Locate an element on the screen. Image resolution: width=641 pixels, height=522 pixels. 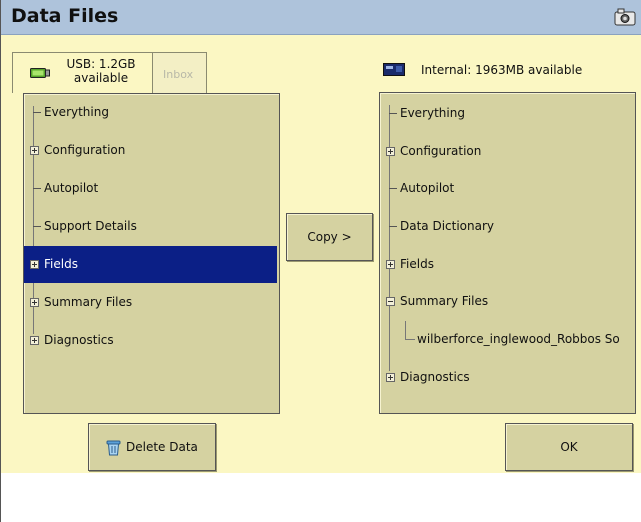
source-item-fields: Fields is located at coordinates (150, 264).